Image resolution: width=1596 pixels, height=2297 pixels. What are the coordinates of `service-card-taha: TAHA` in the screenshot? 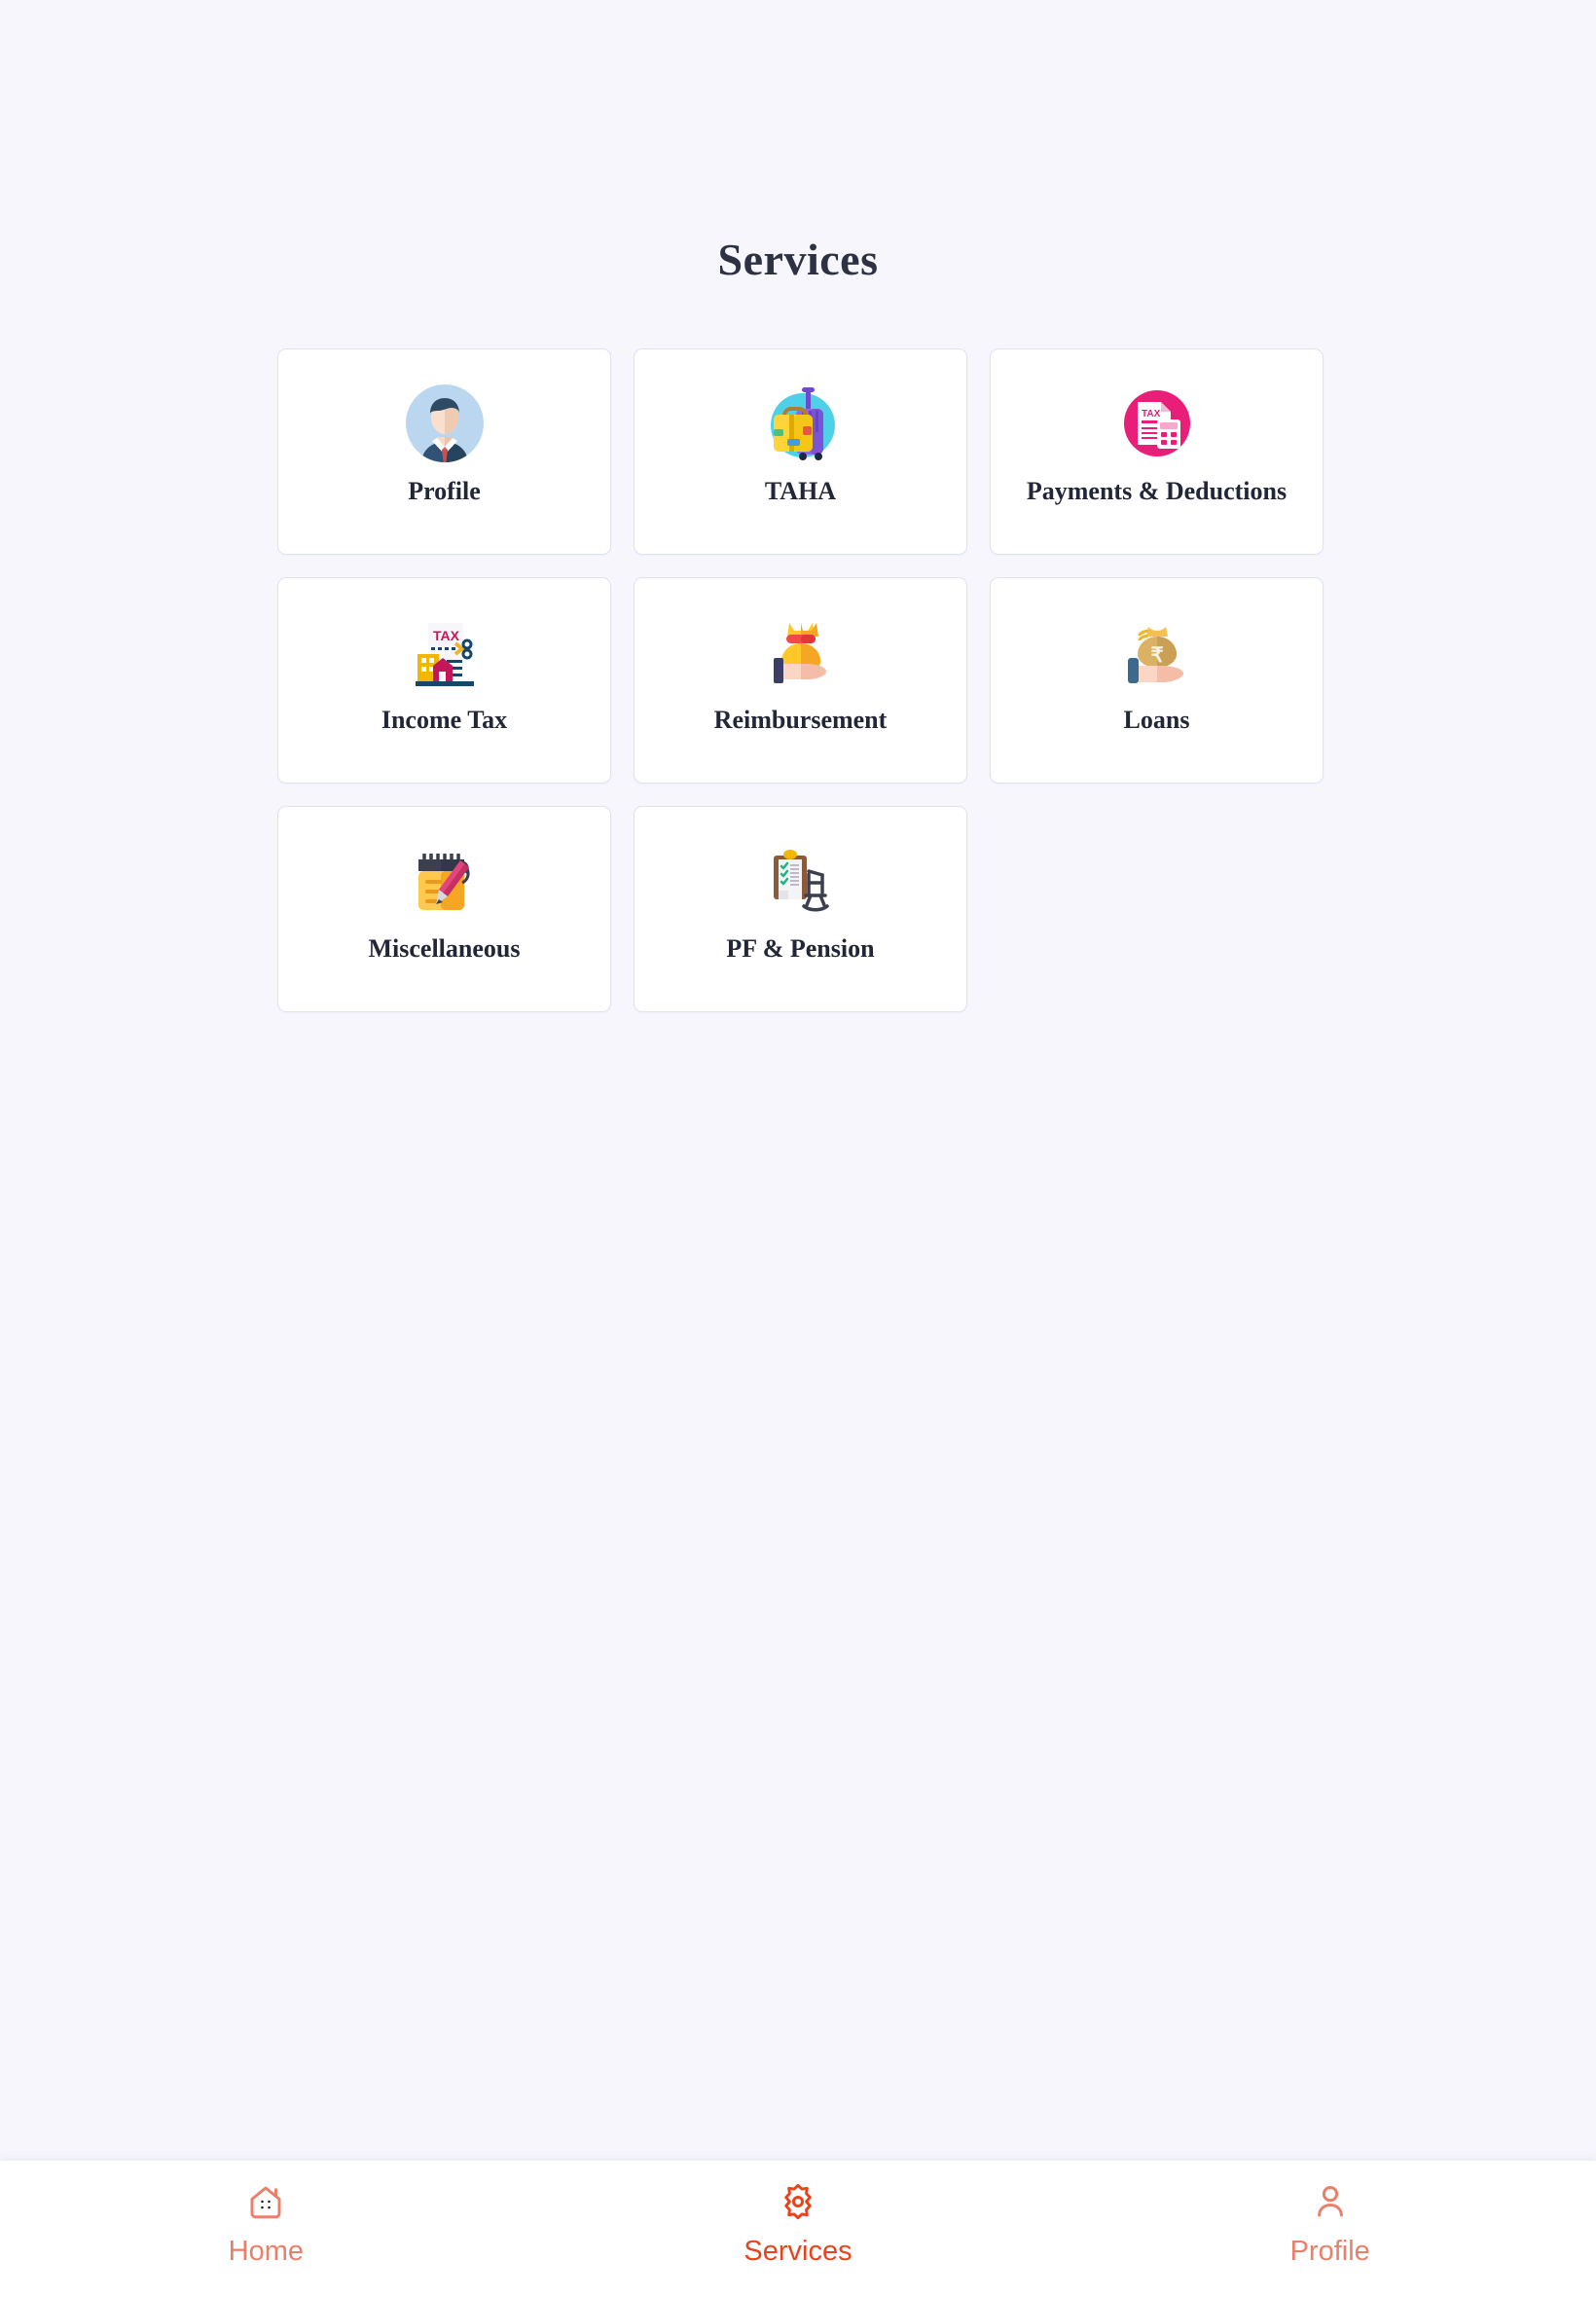 It's located at (800, 451).